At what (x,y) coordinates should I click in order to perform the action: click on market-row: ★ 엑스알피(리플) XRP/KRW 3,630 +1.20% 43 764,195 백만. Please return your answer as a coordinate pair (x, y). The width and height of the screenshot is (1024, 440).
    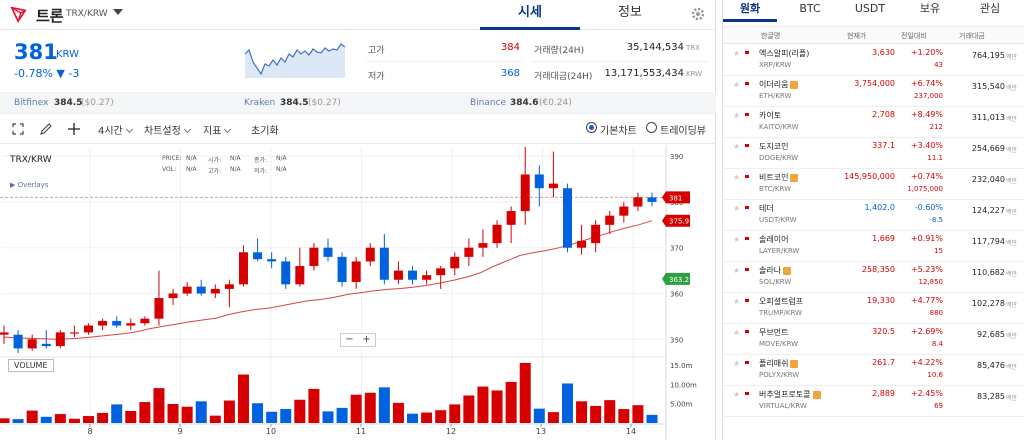
    Looking at the image, I should click on (873, 60).